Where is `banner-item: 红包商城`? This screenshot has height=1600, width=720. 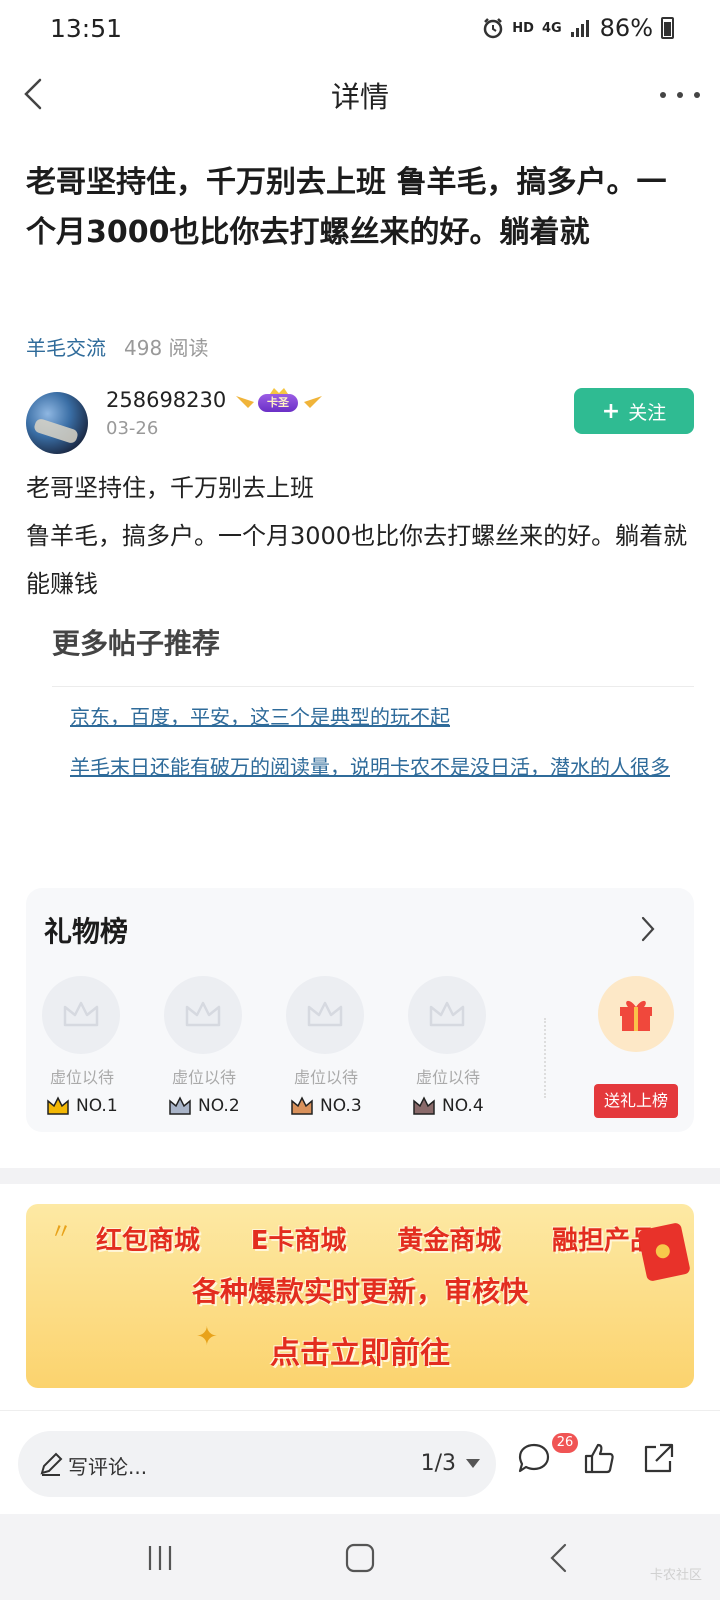 banner-item: 红包商城 is located at coordinates (148, 1241).